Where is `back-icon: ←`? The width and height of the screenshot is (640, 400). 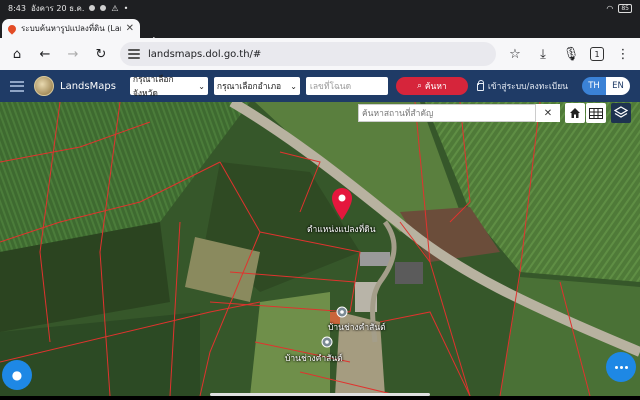
back-icon: ← is located at coordinates (45, 54).